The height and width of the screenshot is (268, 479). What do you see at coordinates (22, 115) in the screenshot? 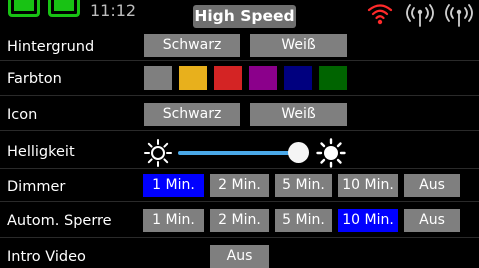
I see `icon-label: Icon` at bounding box center [22, 115].